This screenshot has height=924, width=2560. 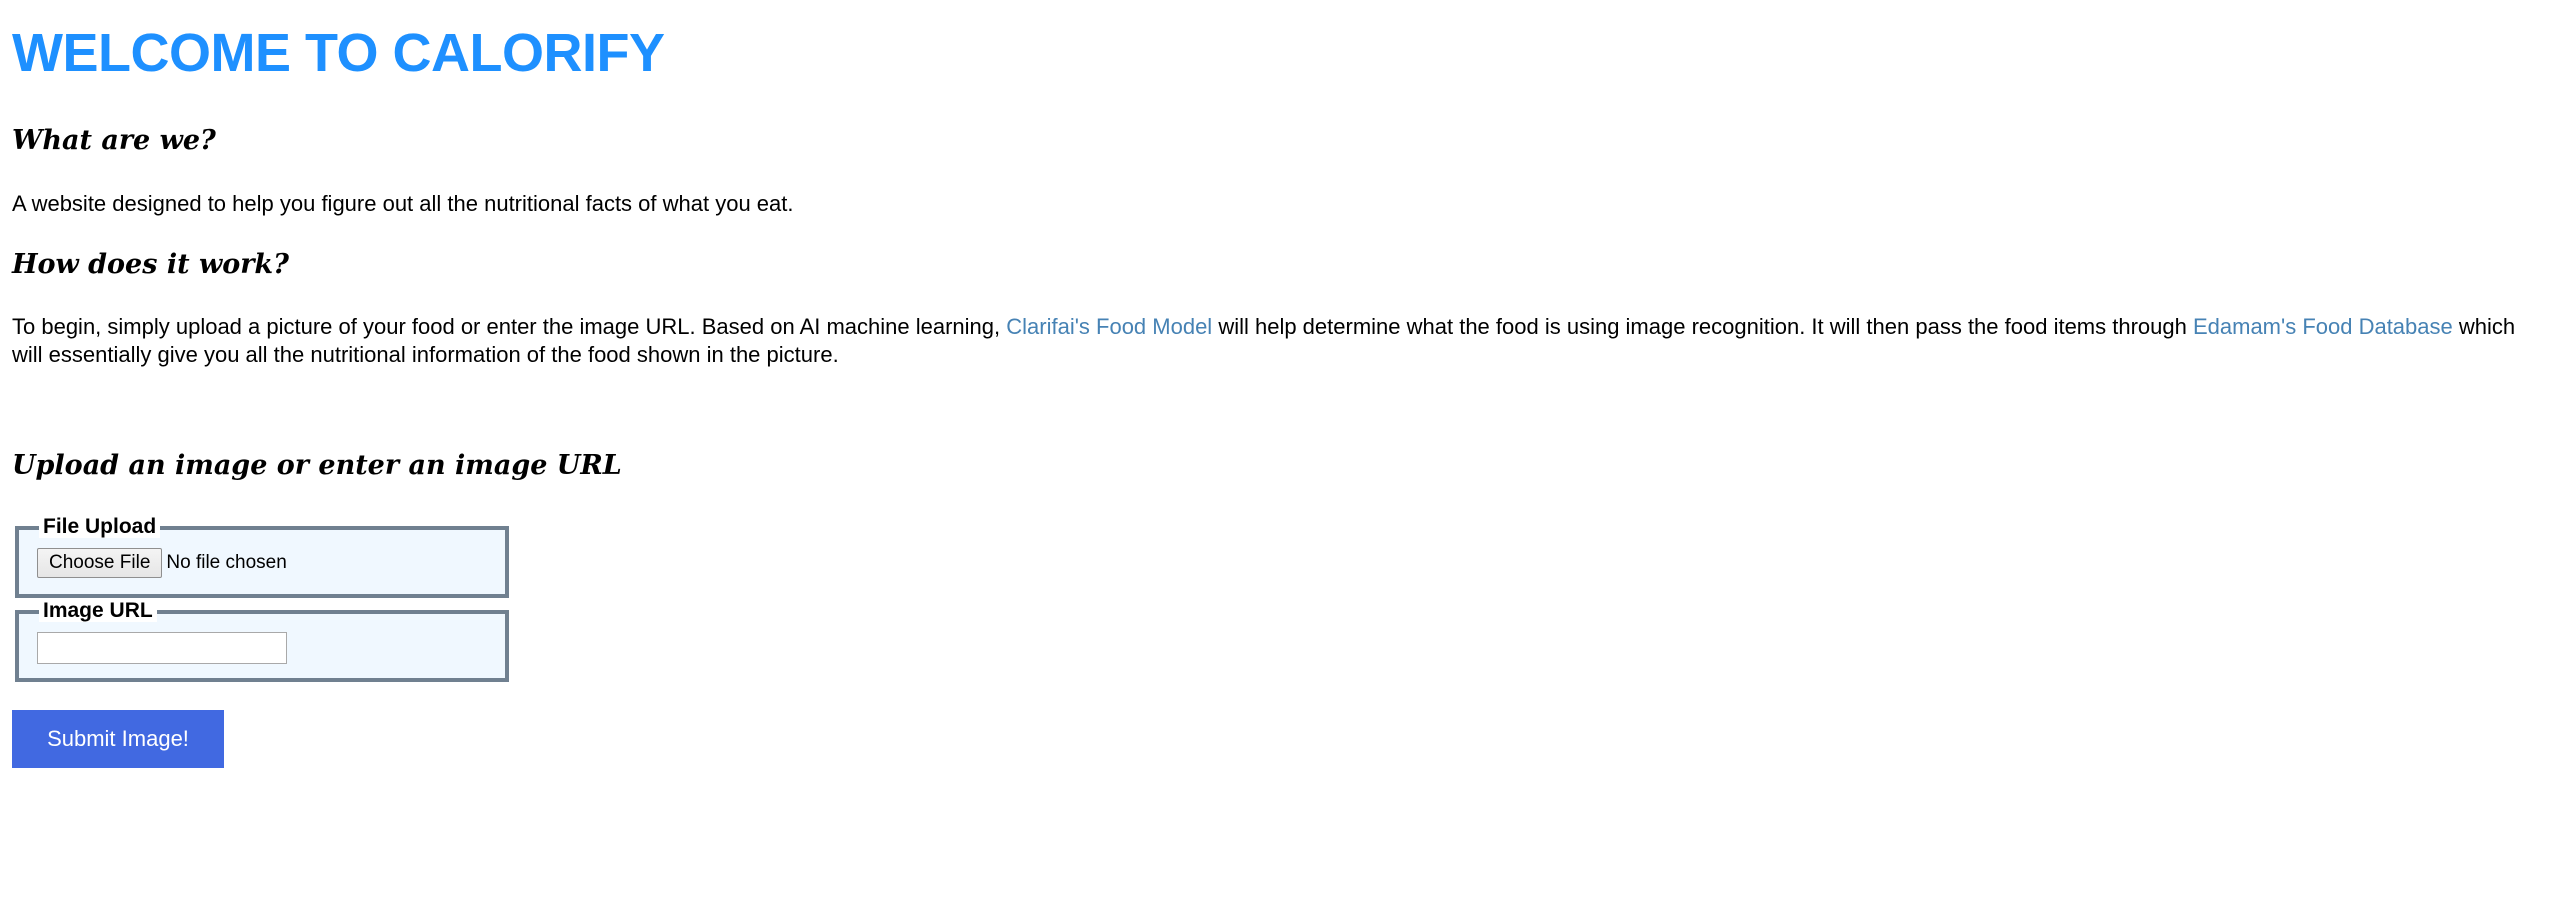 What do you see at coordinates (317, 465) in the screenshot?
I see `upload-heading: Upload an image or enter an image URL` at bounding box center [317, 465].